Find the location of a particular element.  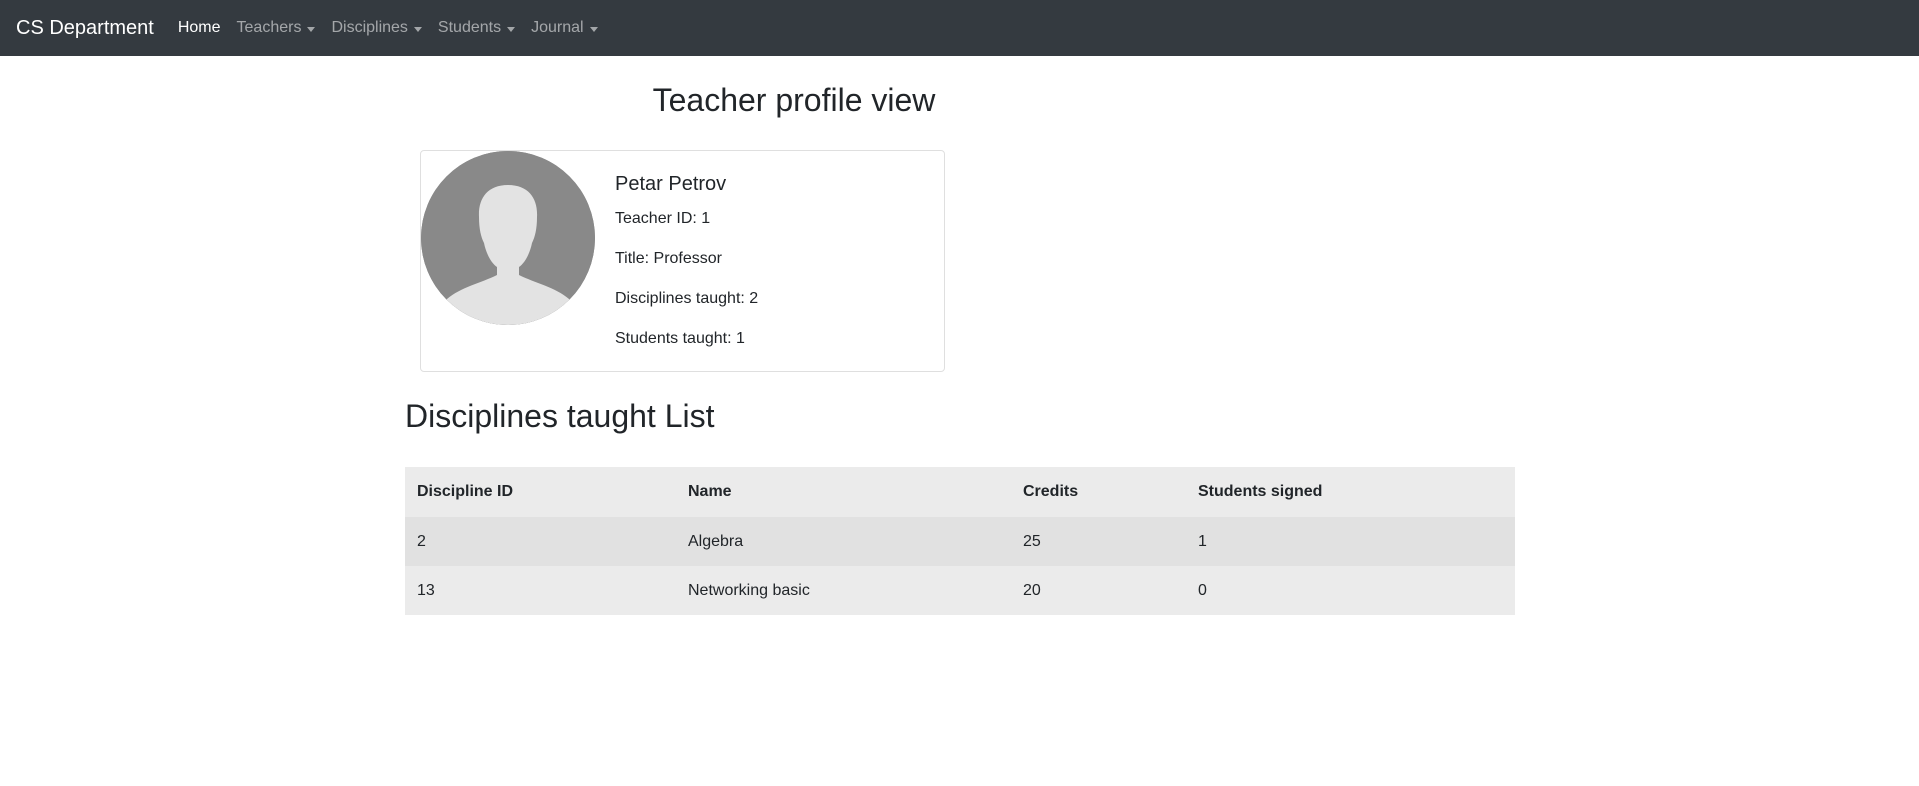

cell-discipline-id: 2 is located at coordinates (421, 541).